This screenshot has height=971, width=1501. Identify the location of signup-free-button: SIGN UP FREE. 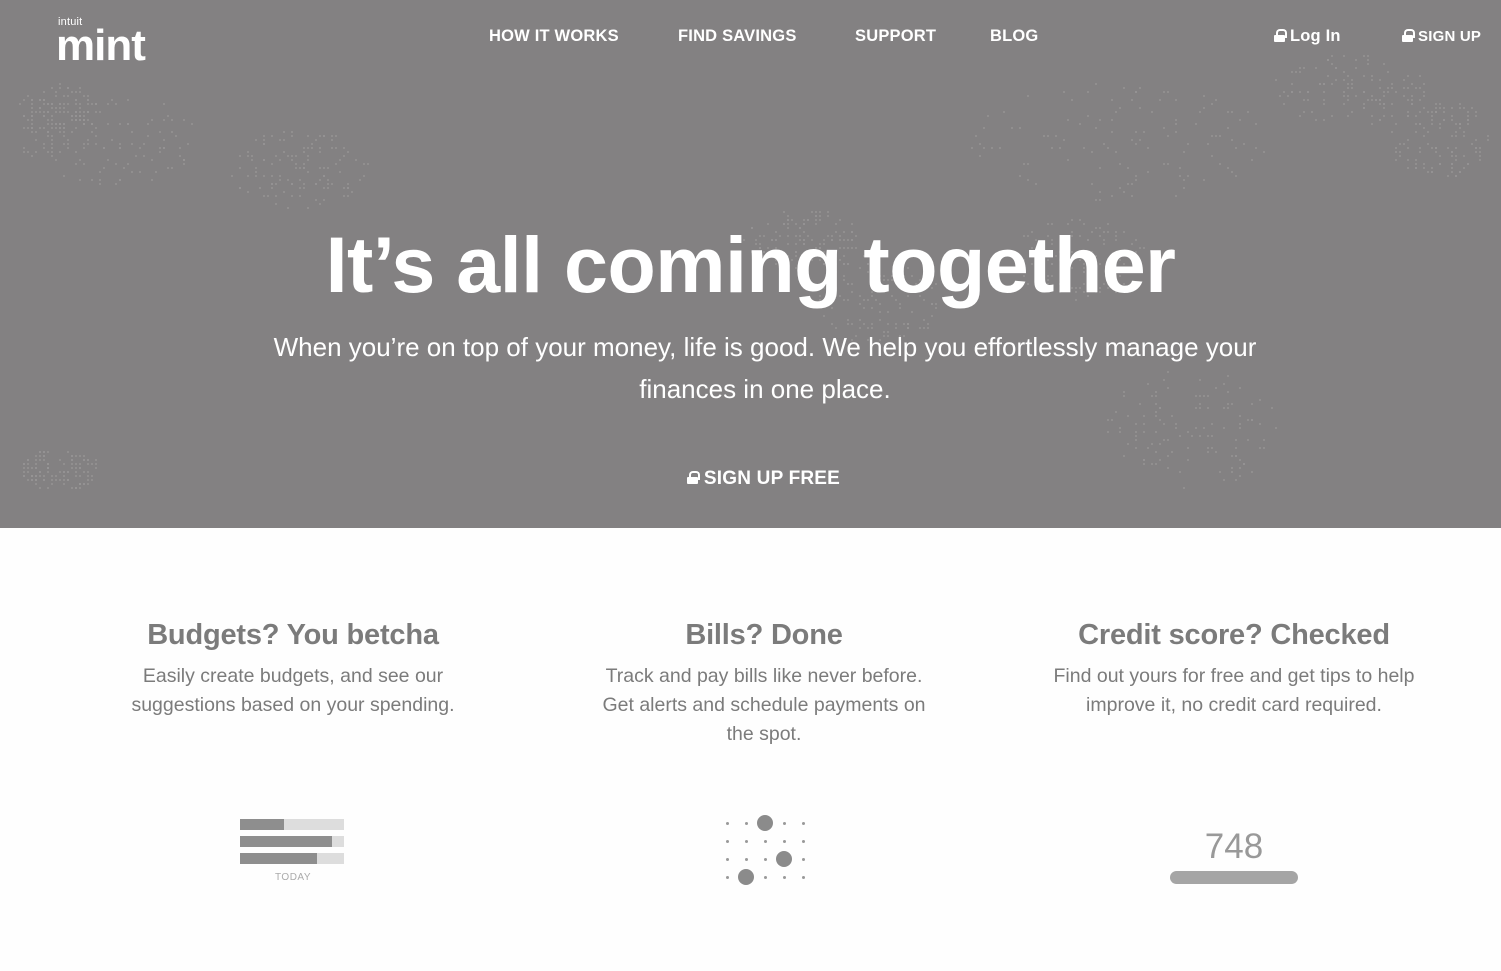
(750, 479).